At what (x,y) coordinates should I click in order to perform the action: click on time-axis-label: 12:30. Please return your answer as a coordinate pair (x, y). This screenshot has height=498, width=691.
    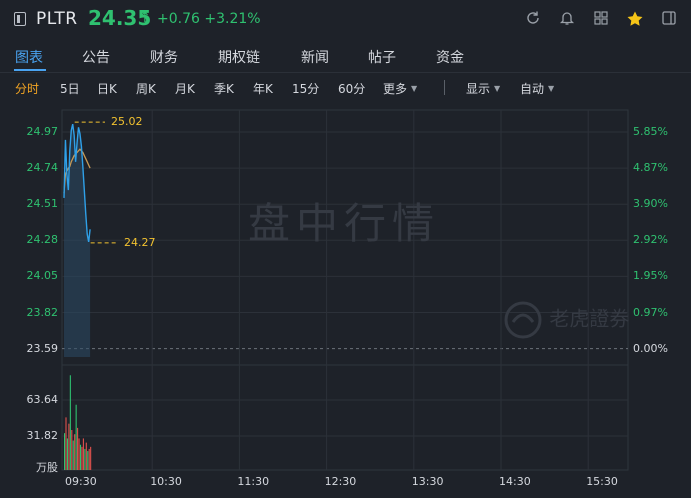
    Looking at the image, I should click on (340, 481).